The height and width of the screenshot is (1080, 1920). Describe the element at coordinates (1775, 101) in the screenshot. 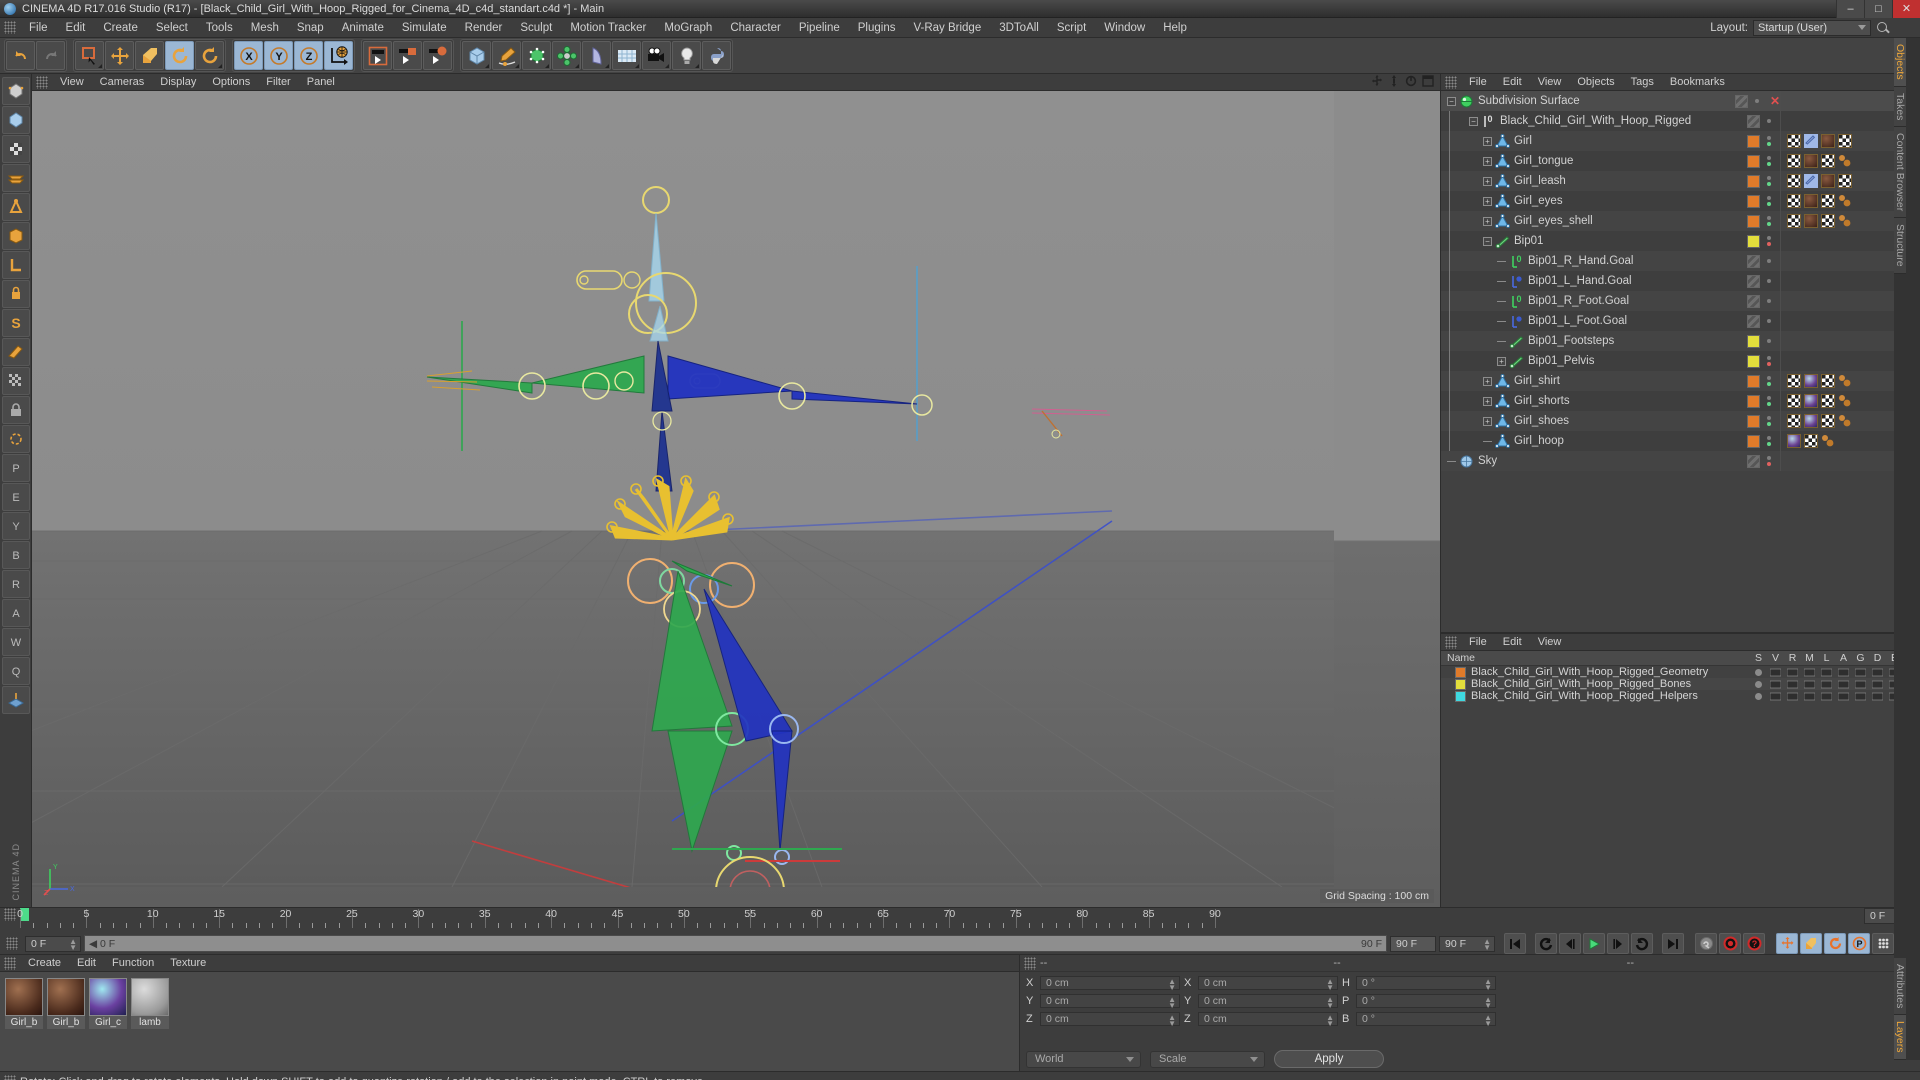

I see `close-icon: ✕` at that location.